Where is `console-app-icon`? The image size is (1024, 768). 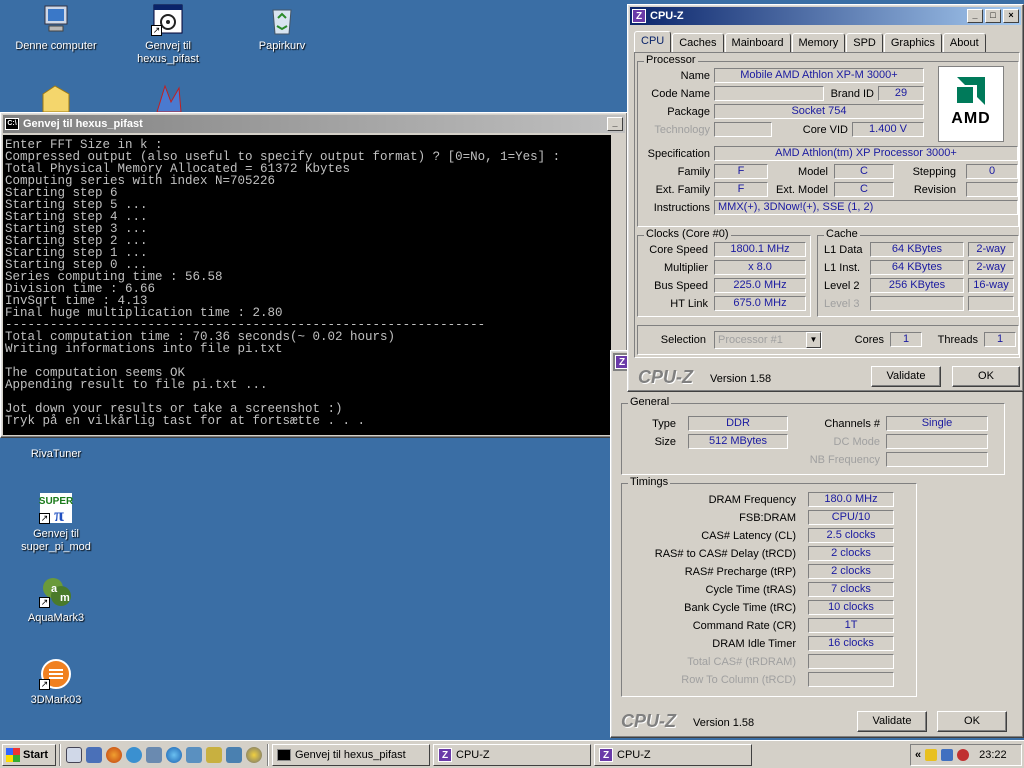 console-app-icon is located at coordinates (284, 754).